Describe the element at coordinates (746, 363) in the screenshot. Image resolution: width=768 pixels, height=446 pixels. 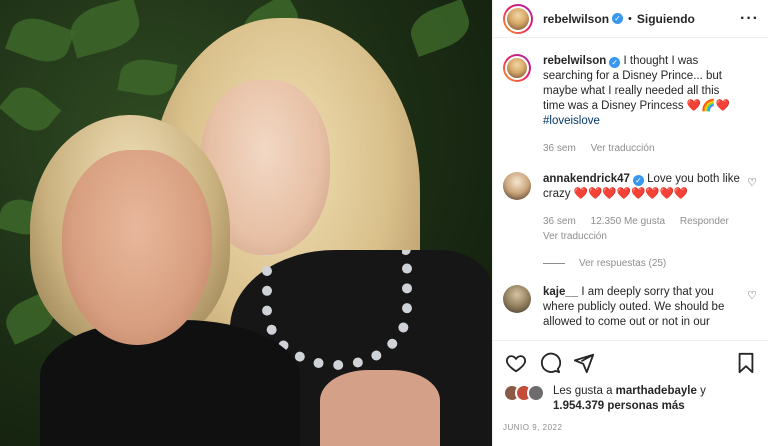
I see `bookmark-save-icon` at that location.